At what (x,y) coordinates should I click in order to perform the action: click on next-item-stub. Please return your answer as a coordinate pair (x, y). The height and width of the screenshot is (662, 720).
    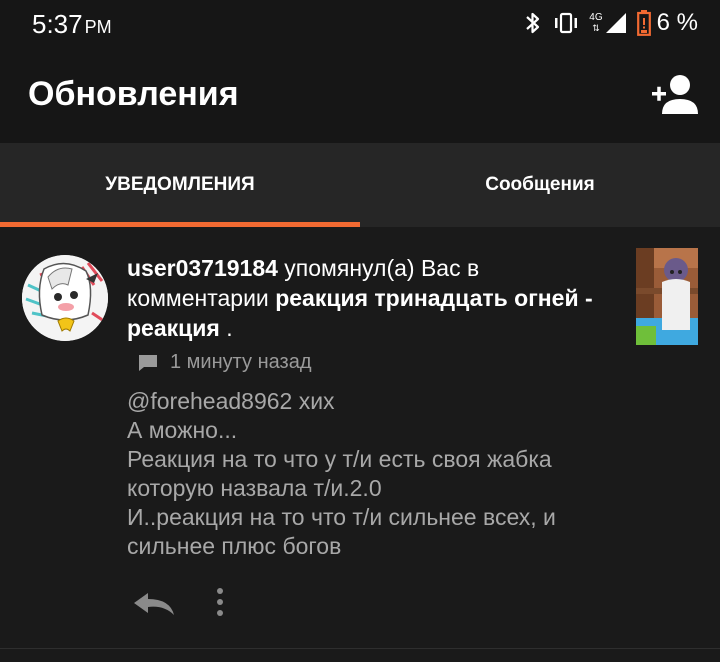
    Looking at the image, I should click on (360, 655).